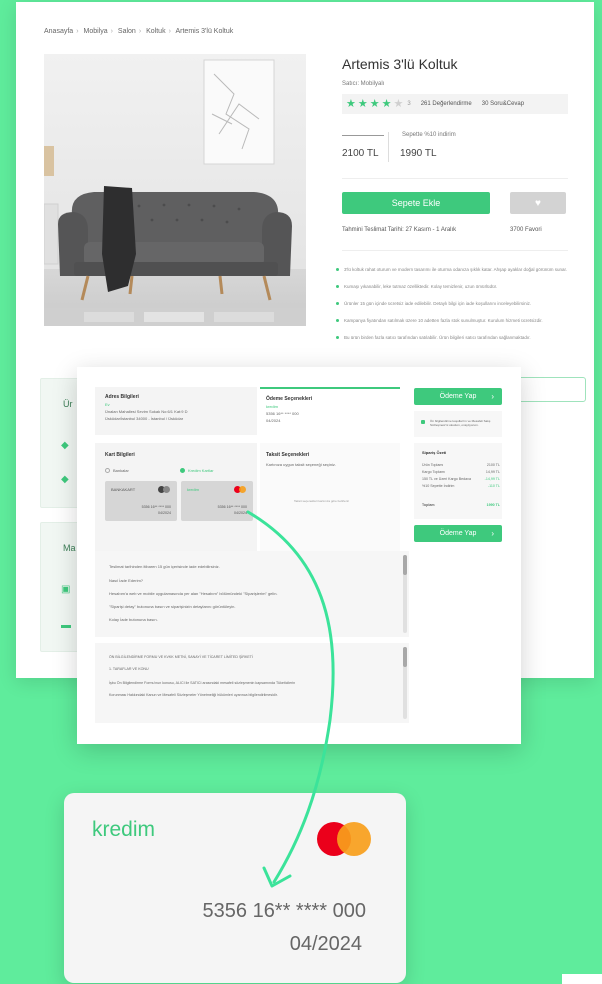  I want to click on payment-card-number: 5356 16** **** 000, so click(282, 413).